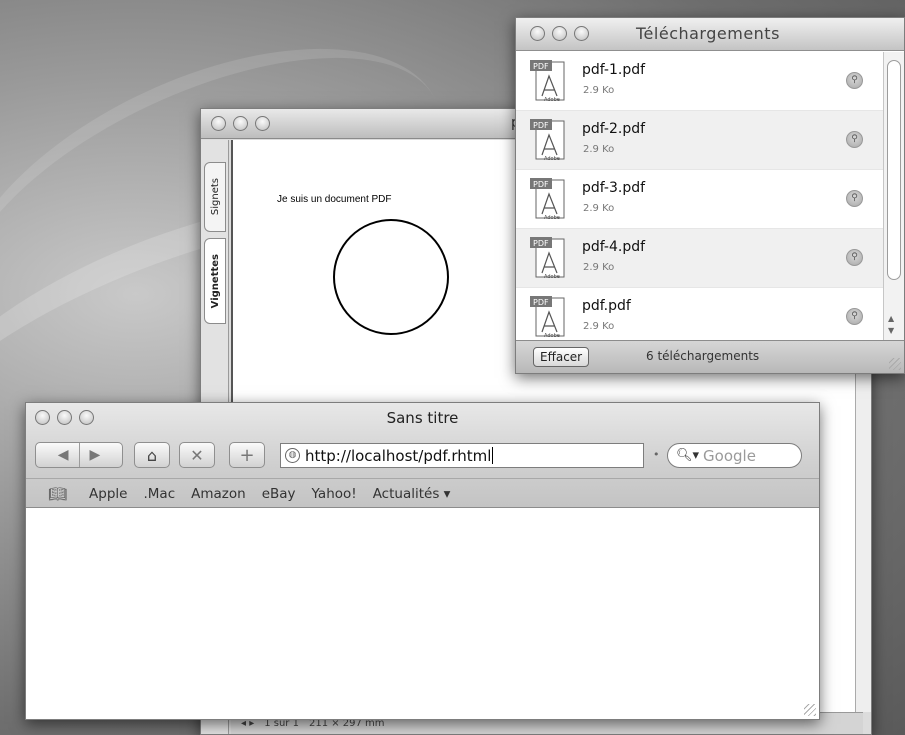 Image resolution: width=905 pixels, height=735 pixels. Describe the element at coordinates (292, 455) in the screenshot. I see `globe-icon: ◍` at that location.